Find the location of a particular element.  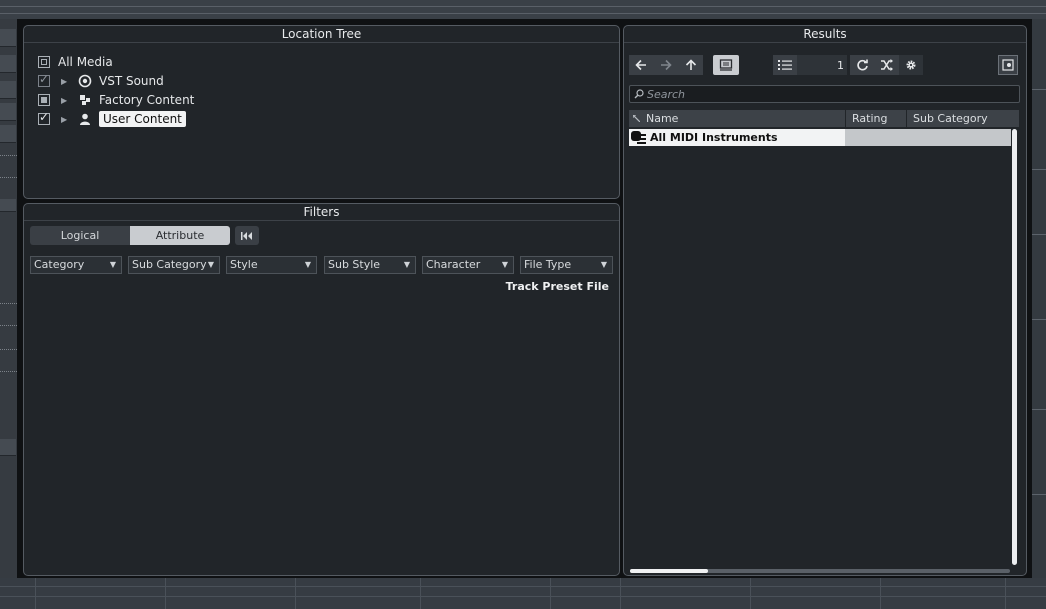

daw-left-track-column is located at coordinates (8, 299).